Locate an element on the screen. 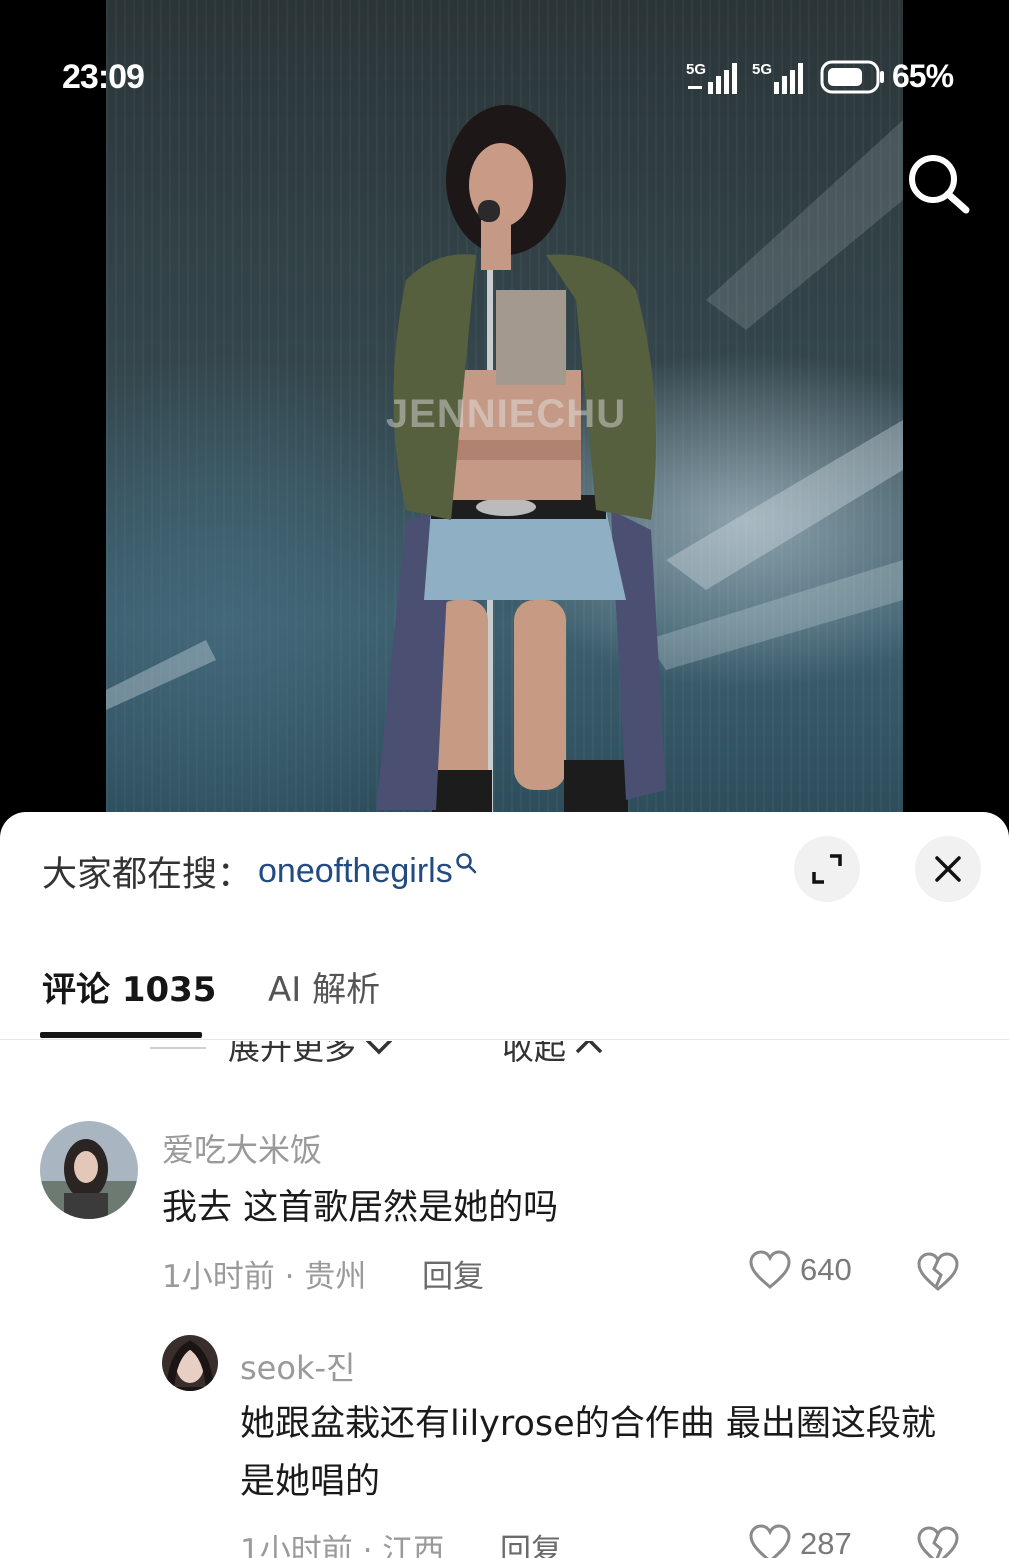  search-button is located at coordinates (938, 184).